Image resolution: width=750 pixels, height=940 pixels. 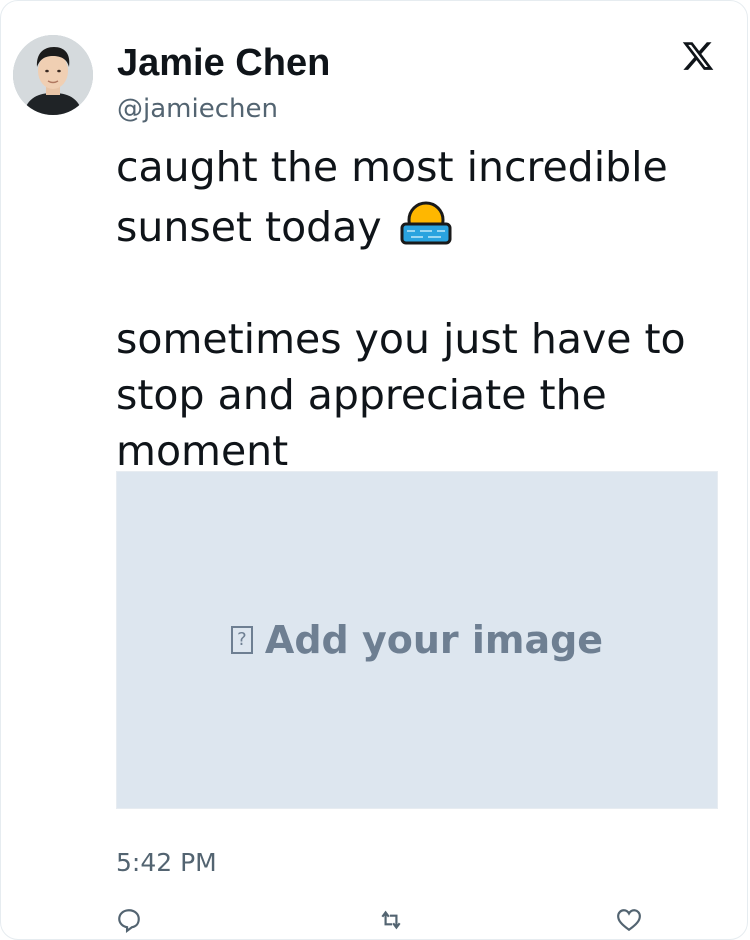 I want to click on tweet-line: sometimes you just have to, so click(x=401, y=339).